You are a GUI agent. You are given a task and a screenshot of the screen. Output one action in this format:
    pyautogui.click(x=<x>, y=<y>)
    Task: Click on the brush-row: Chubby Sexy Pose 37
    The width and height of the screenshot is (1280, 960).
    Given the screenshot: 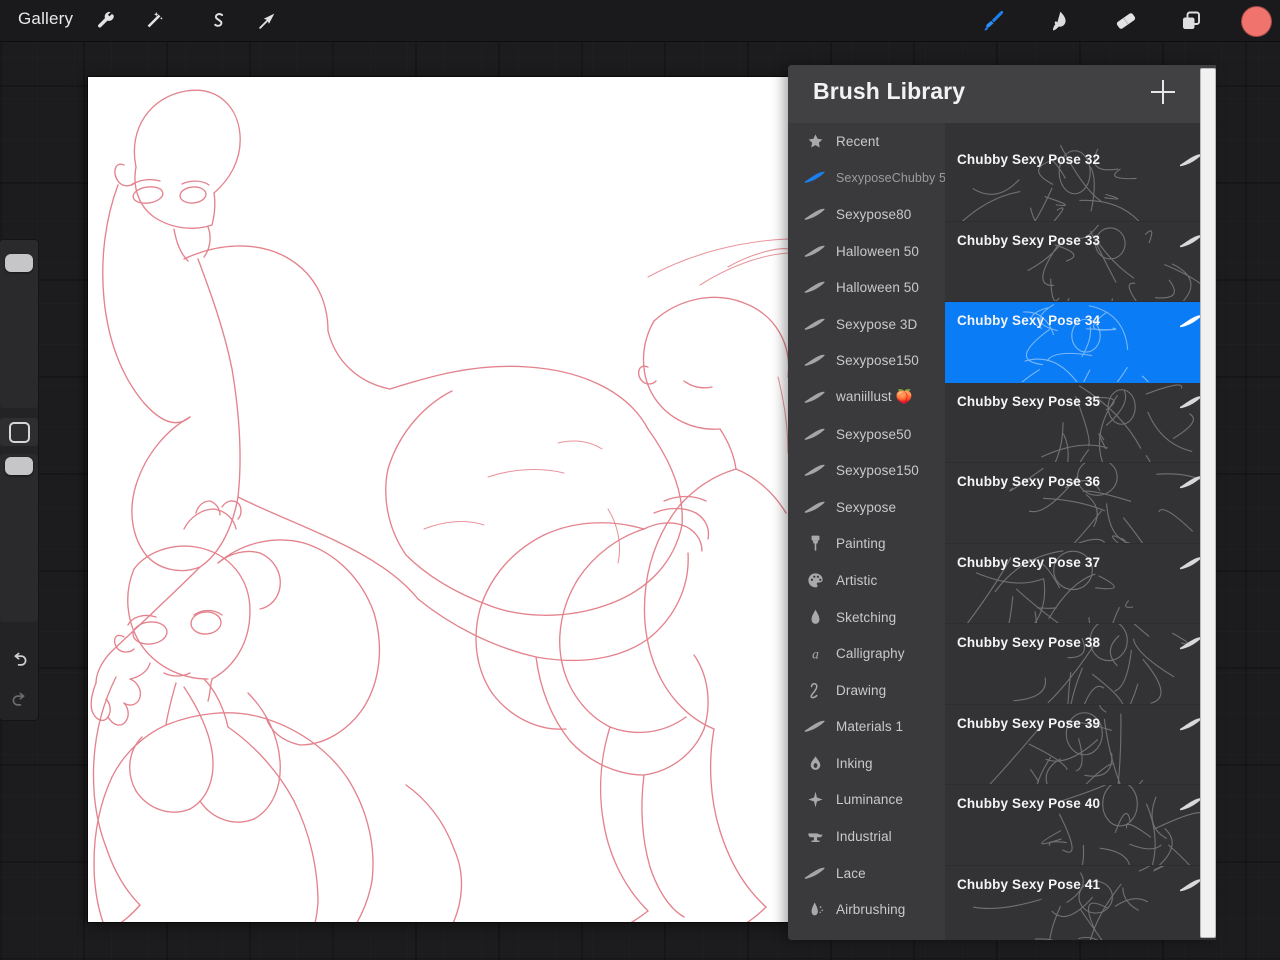 What is the action you would take?
    pyautogui.click(x=1080, y=583)
    